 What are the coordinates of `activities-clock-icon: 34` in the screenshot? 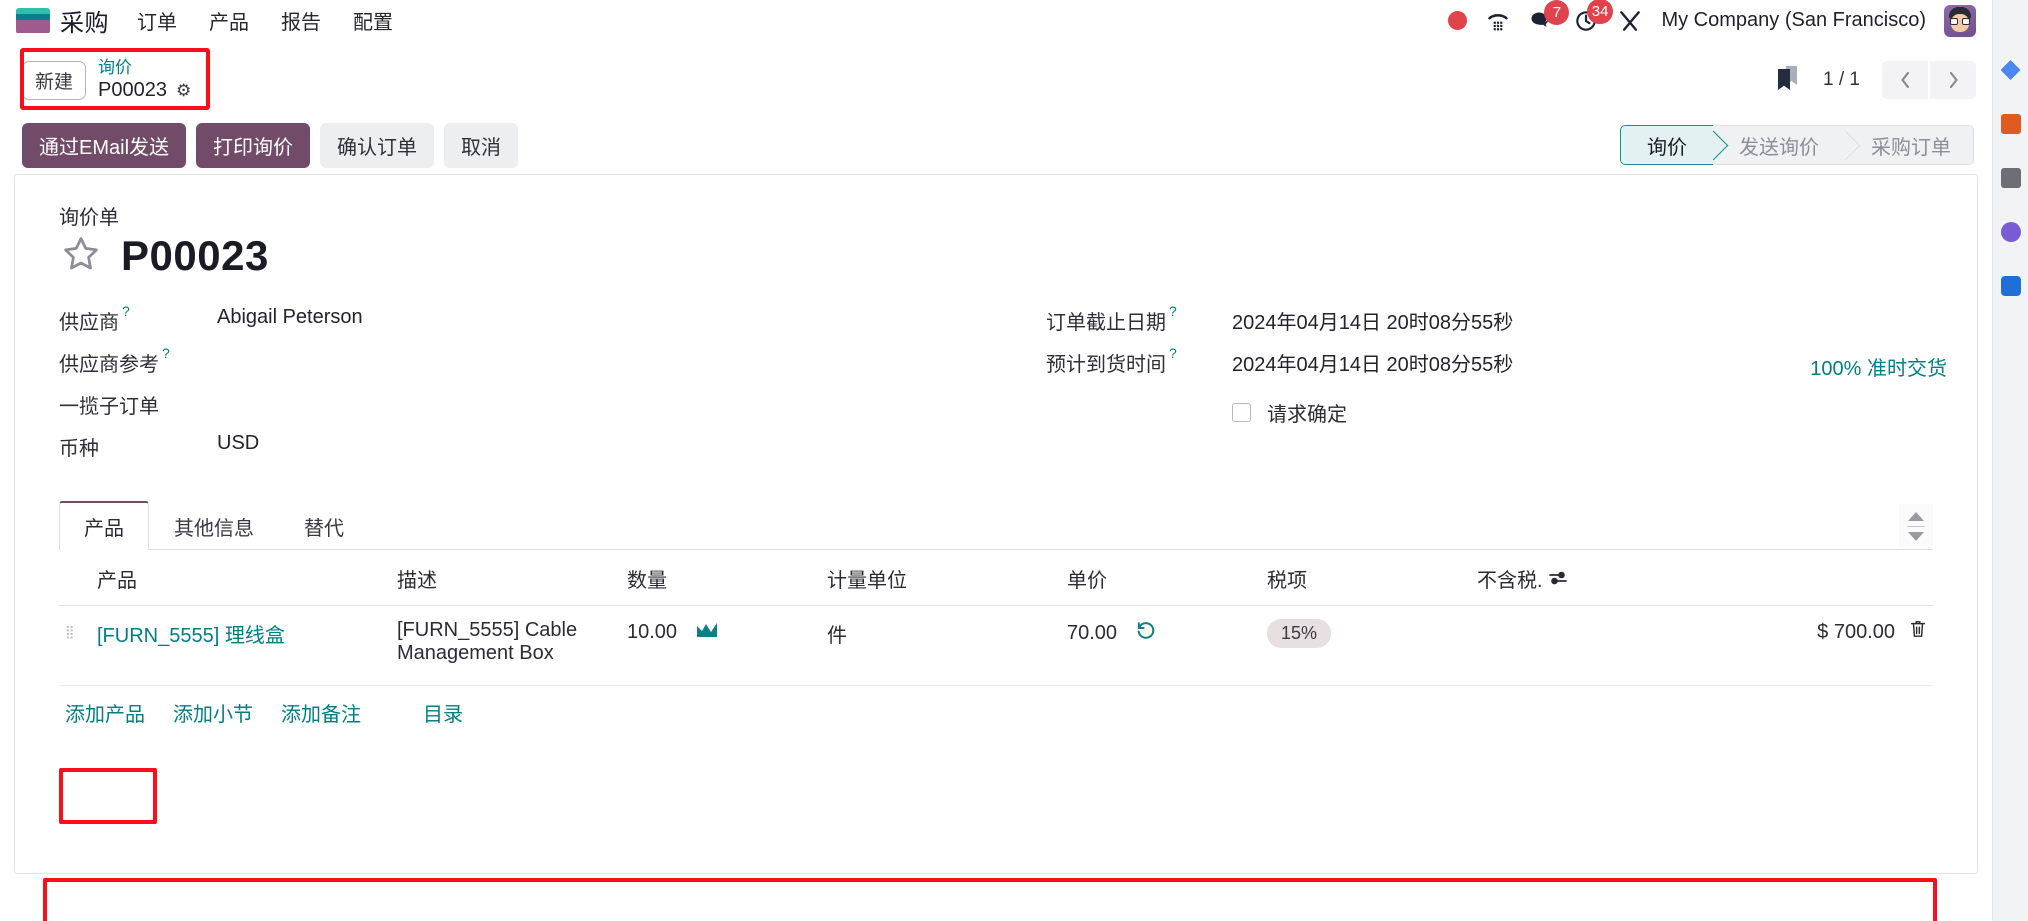 It's located at (1593, 17).